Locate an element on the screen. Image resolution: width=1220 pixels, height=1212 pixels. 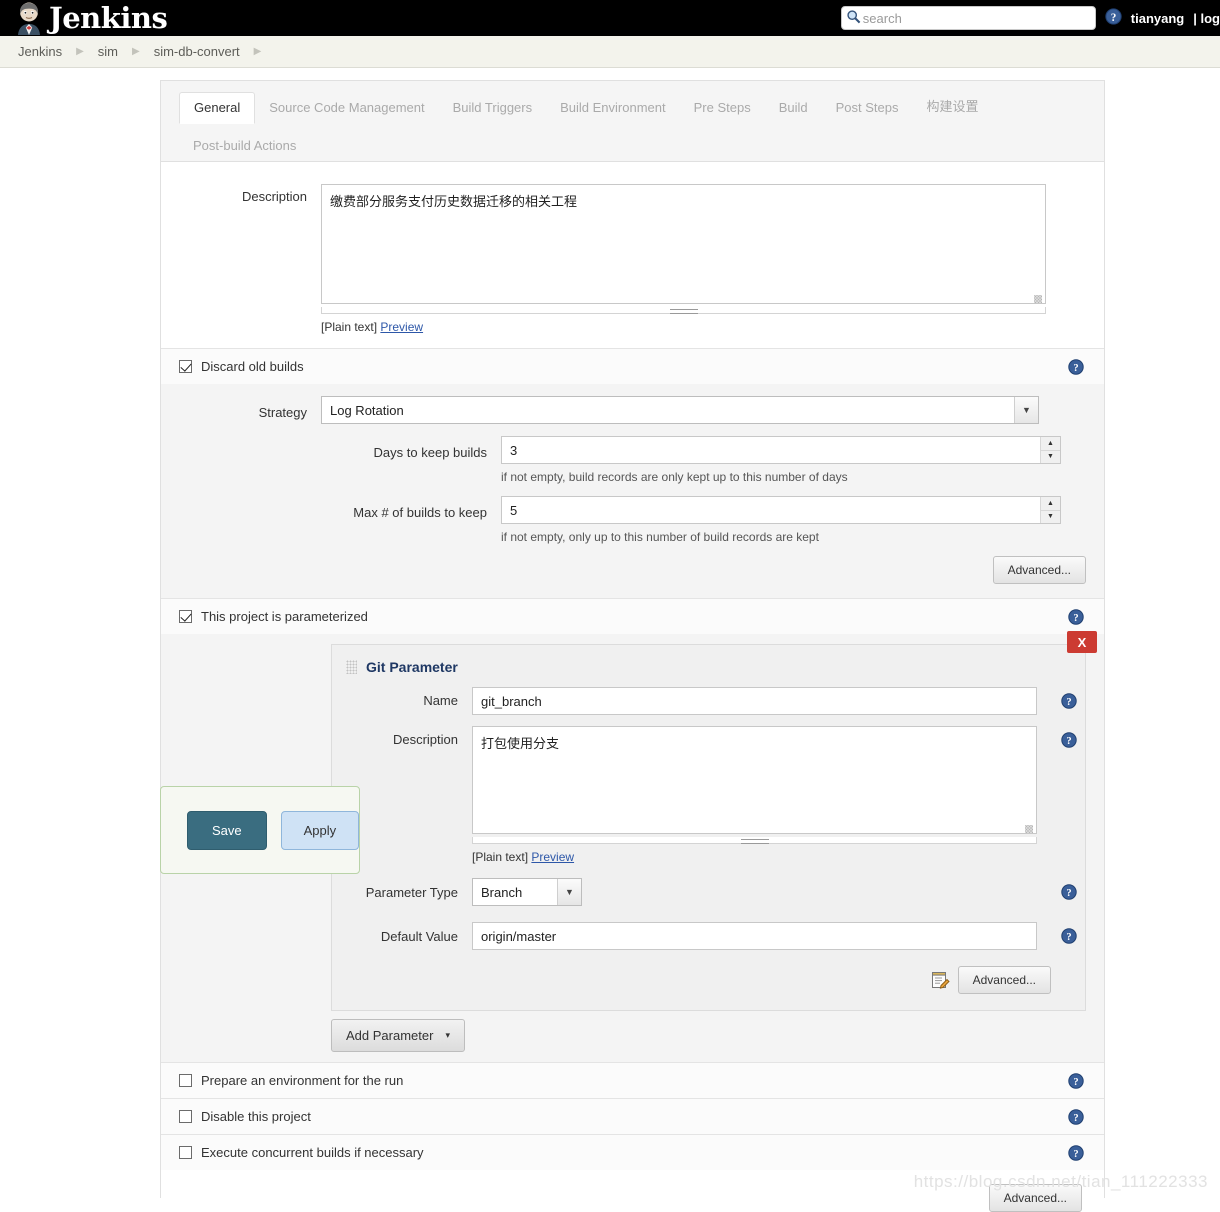
search-box is located at coordinates (968, 18).